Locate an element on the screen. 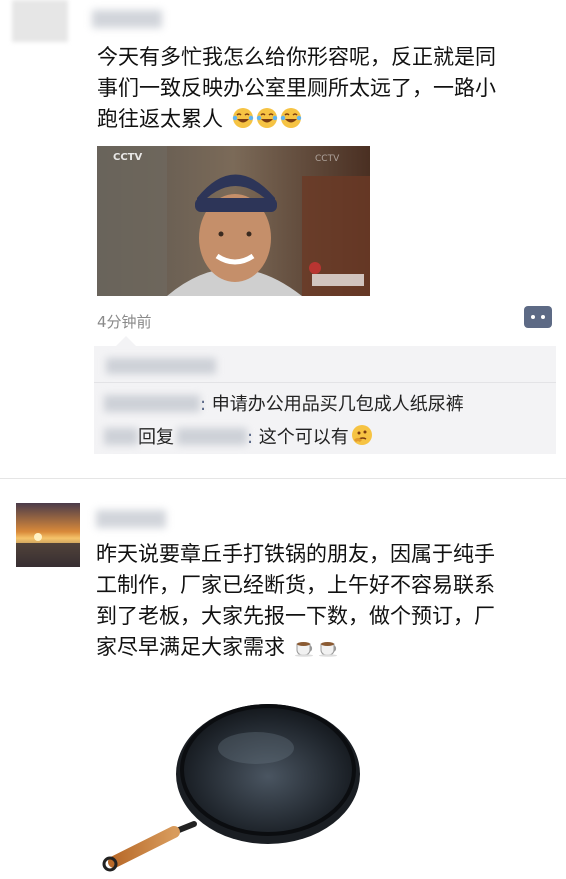 The image size is (566, 879). video-frame-image is located at coordinates (233, 221).